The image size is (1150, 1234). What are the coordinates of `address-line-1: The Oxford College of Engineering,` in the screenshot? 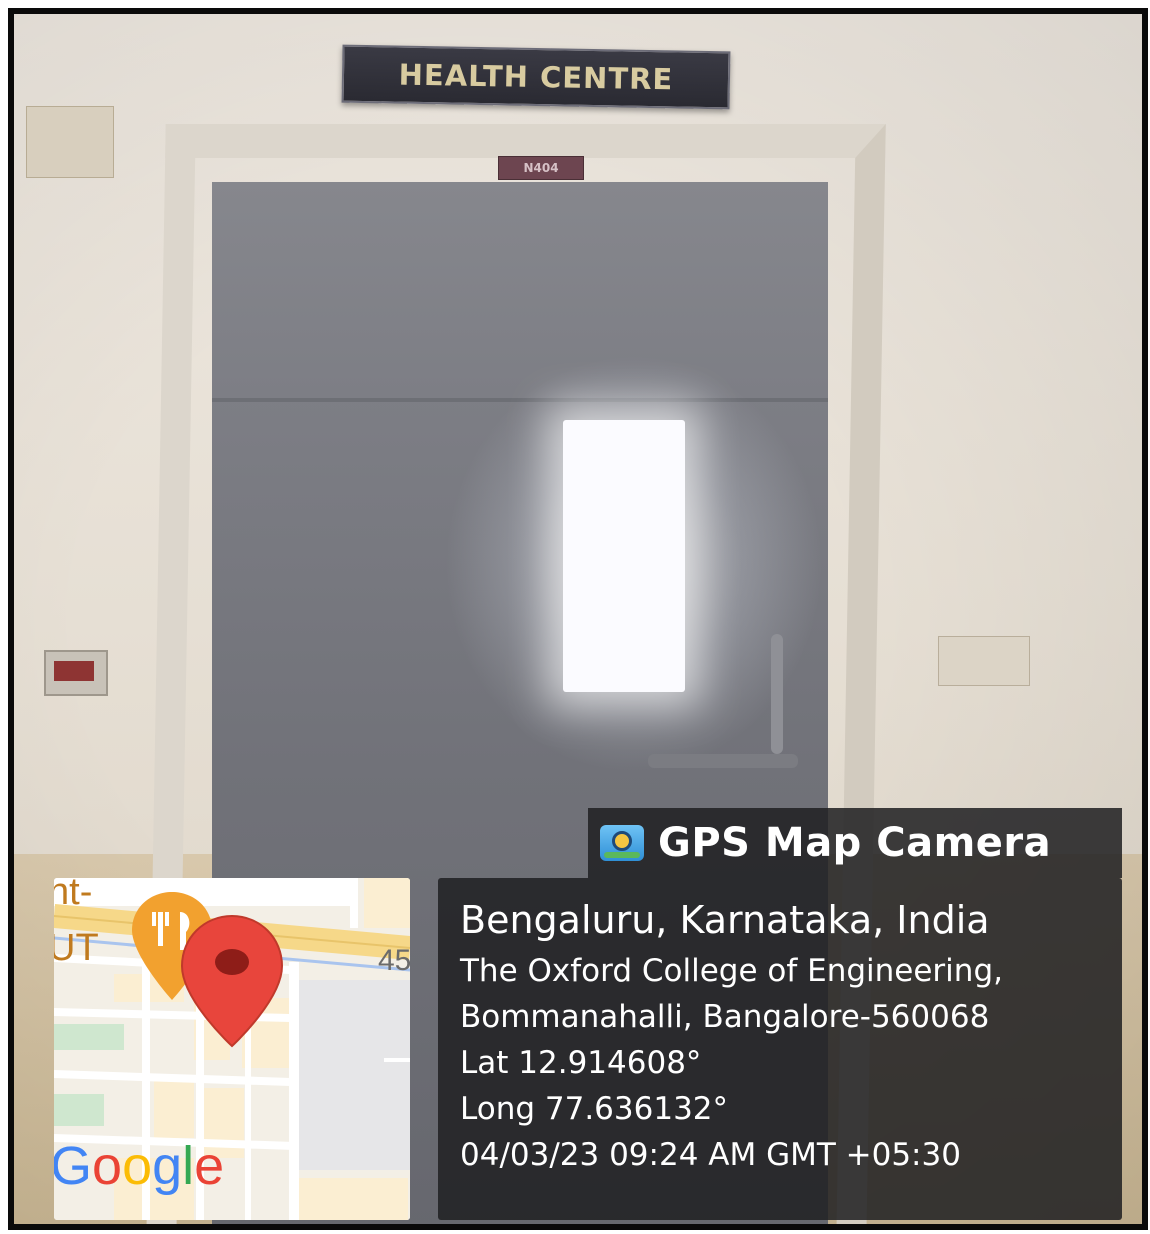 It's located at (731, 971).